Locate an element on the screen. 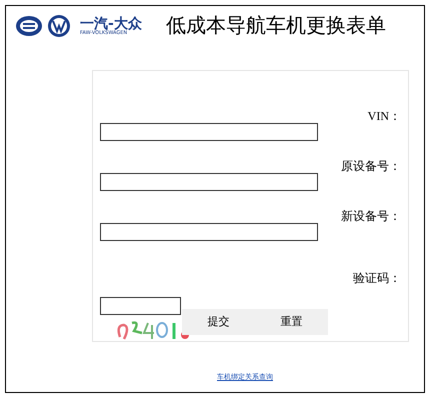 The image size is (430, 400). captcha-field is located at coordinates (140, 306).